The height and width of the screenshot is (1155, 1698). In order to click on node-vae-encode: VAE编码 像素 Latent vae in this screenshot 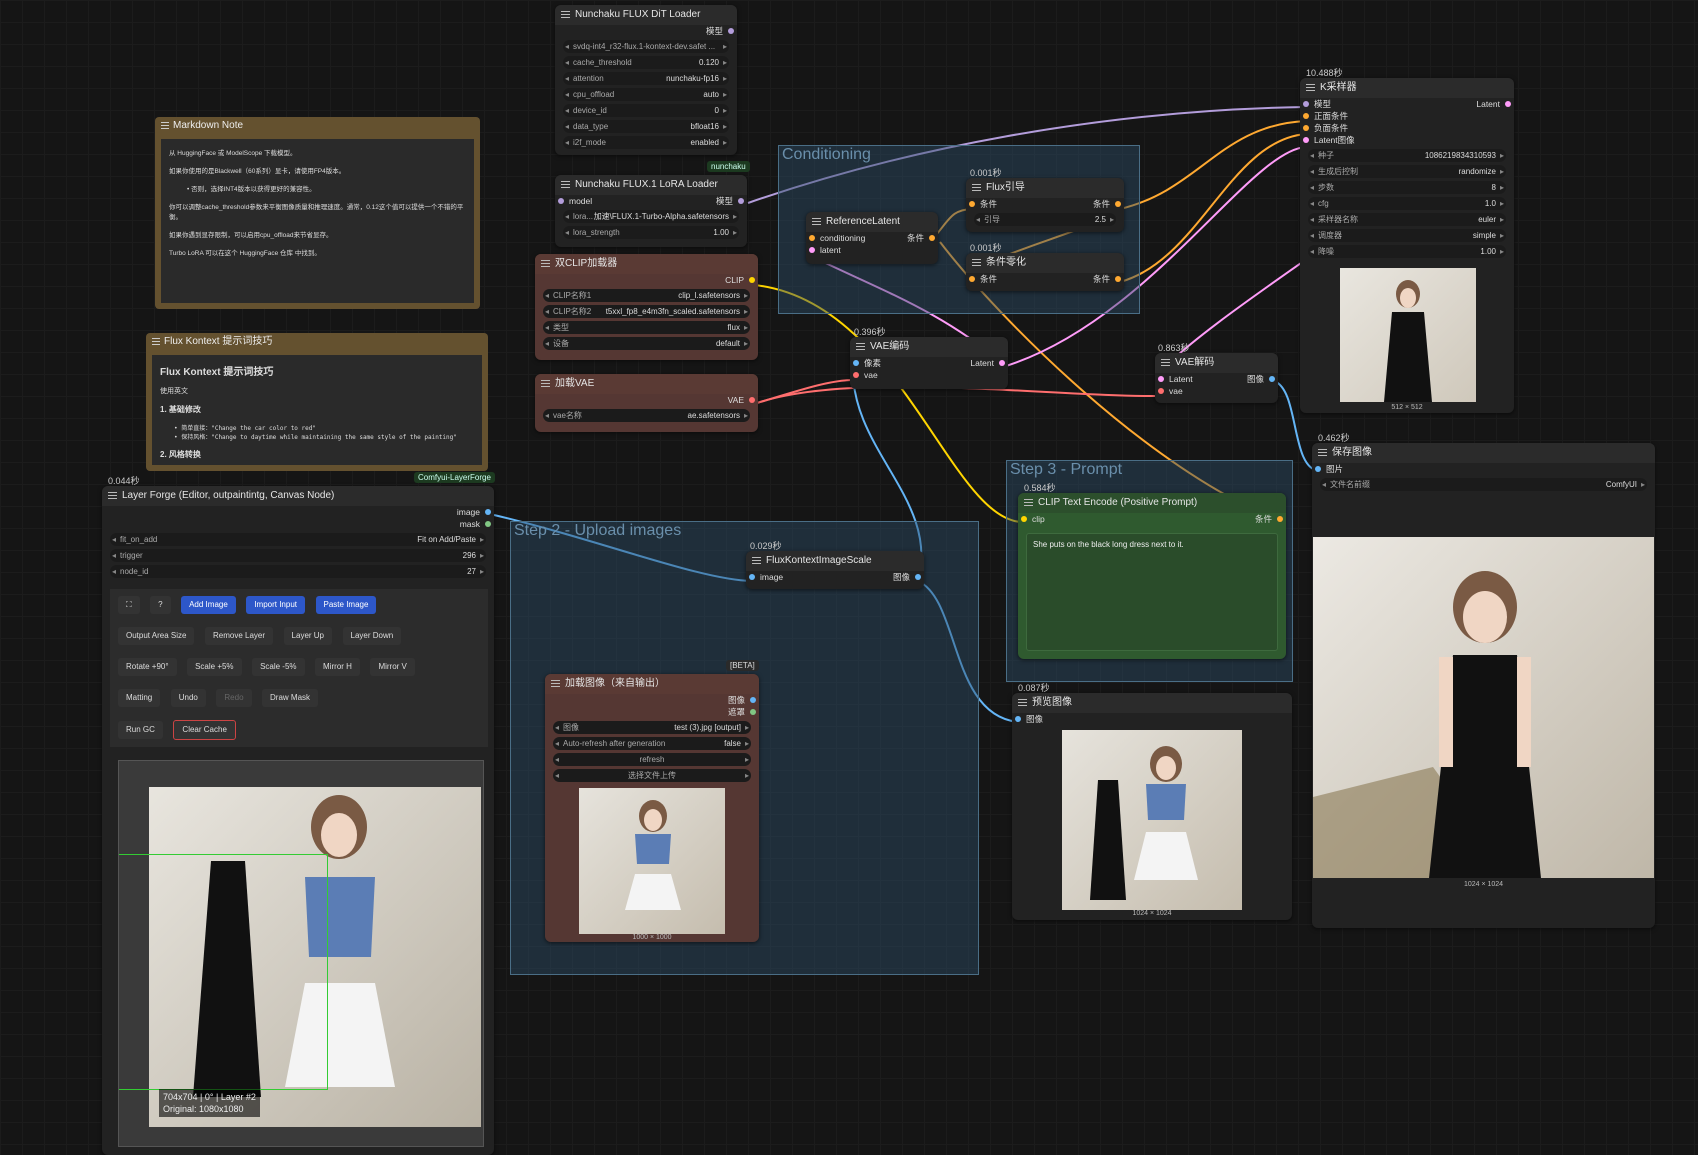, I will do `click(929, 363)`.